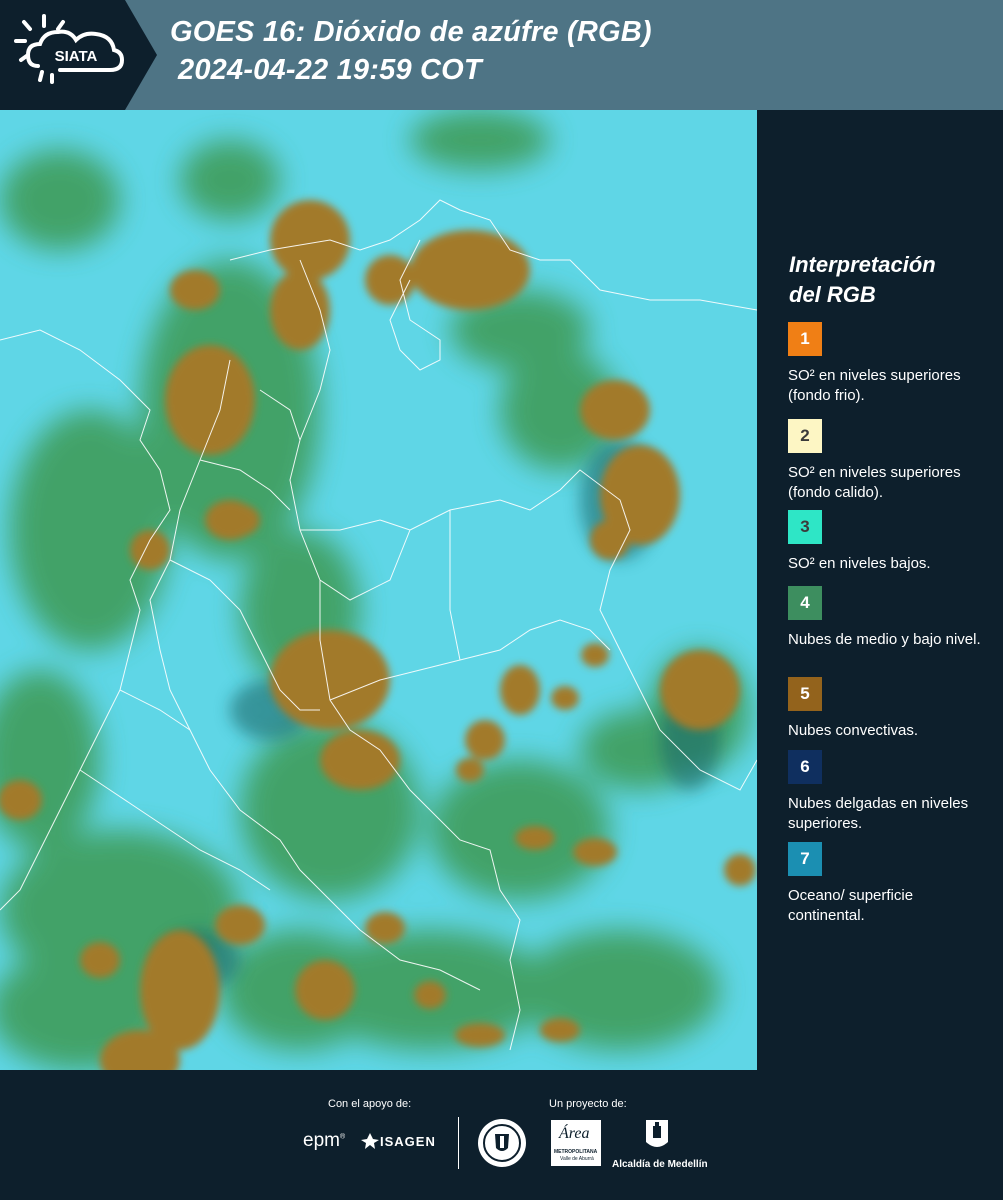  I want to click on epm-logo-text: epm, so click(321, 1140).